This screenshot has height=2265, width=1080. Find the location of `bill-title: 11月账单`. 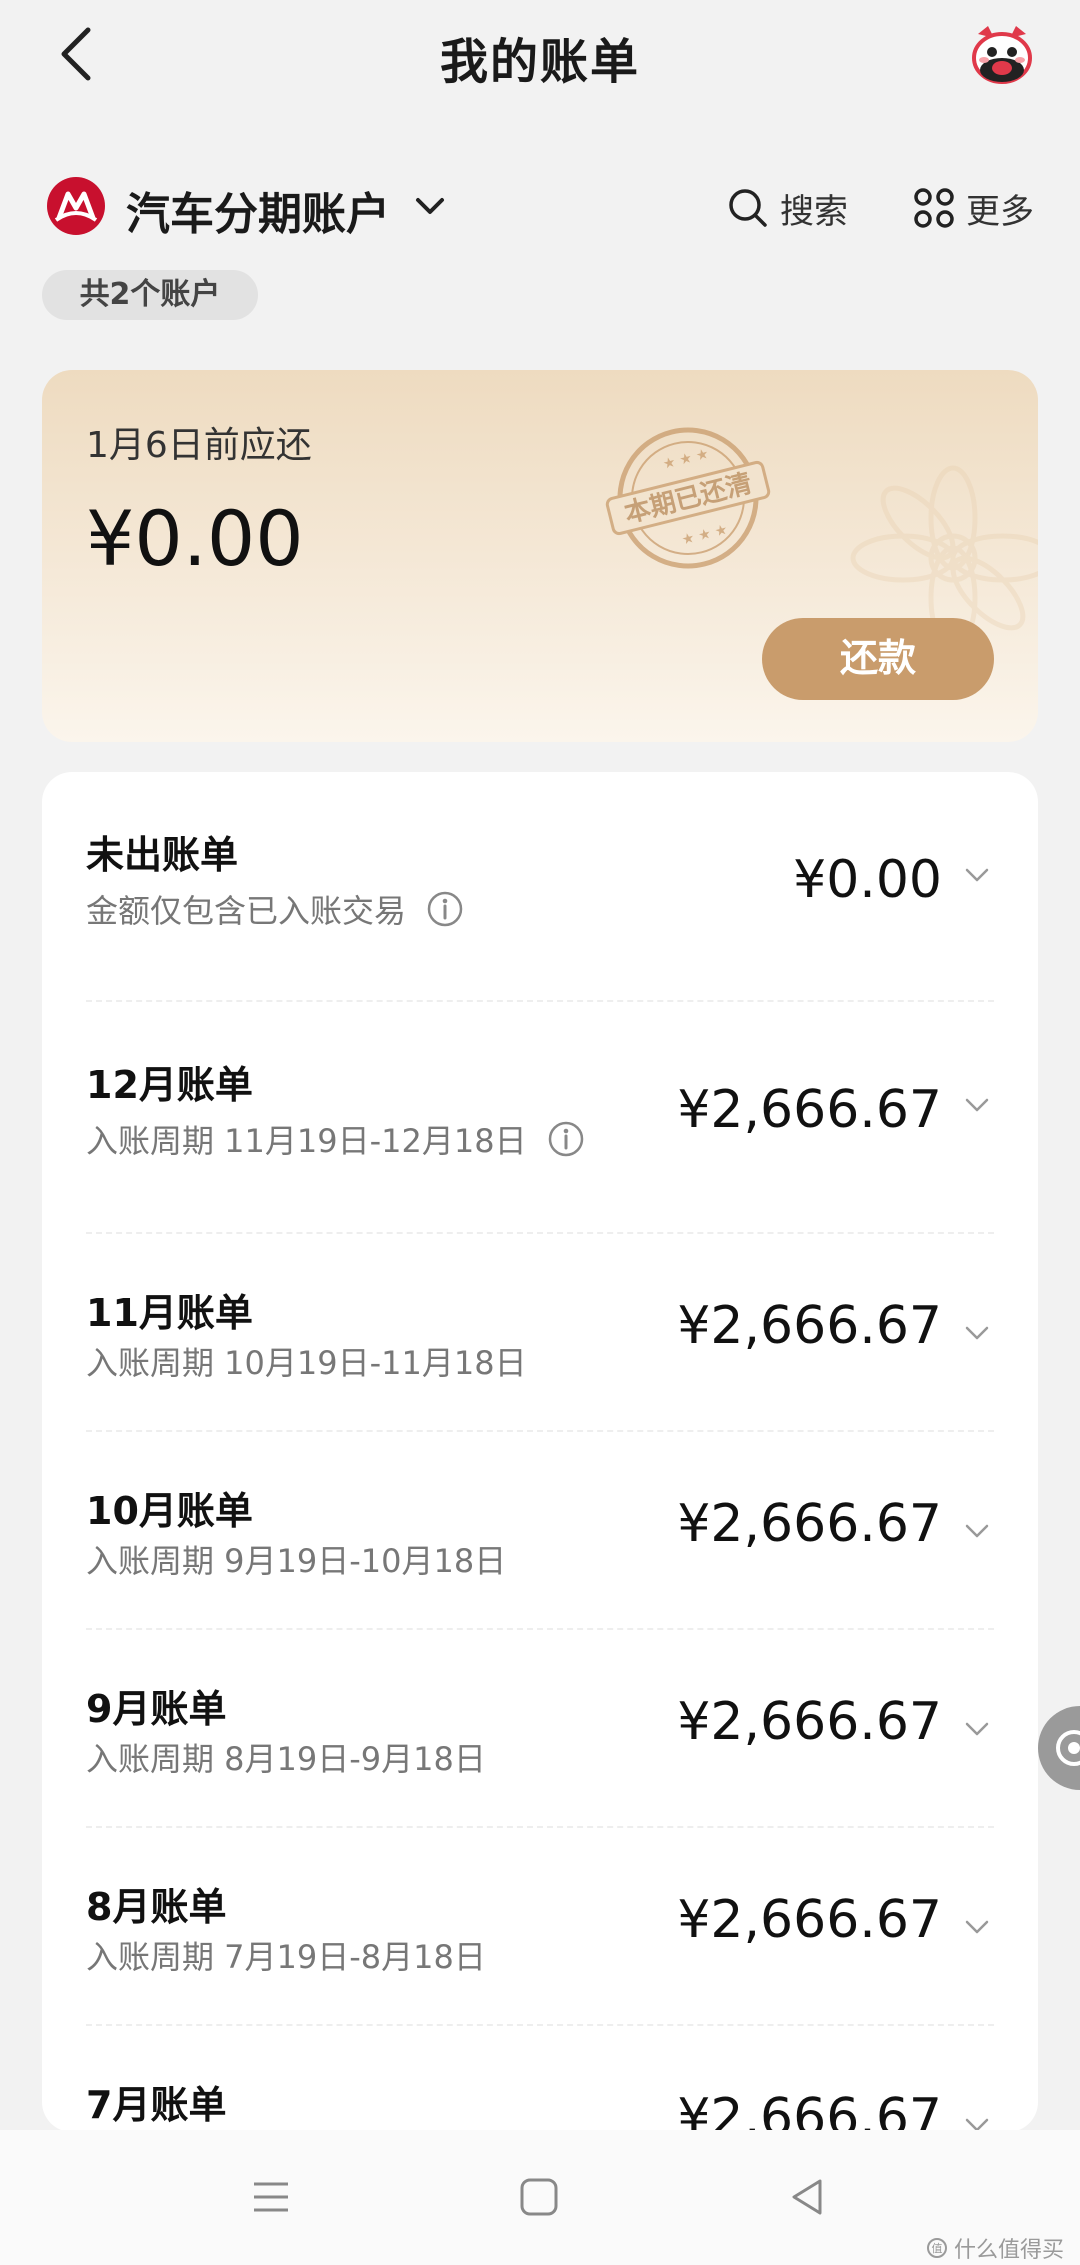

bill-title: 11月账单 is located at coordinates (169, 1313).